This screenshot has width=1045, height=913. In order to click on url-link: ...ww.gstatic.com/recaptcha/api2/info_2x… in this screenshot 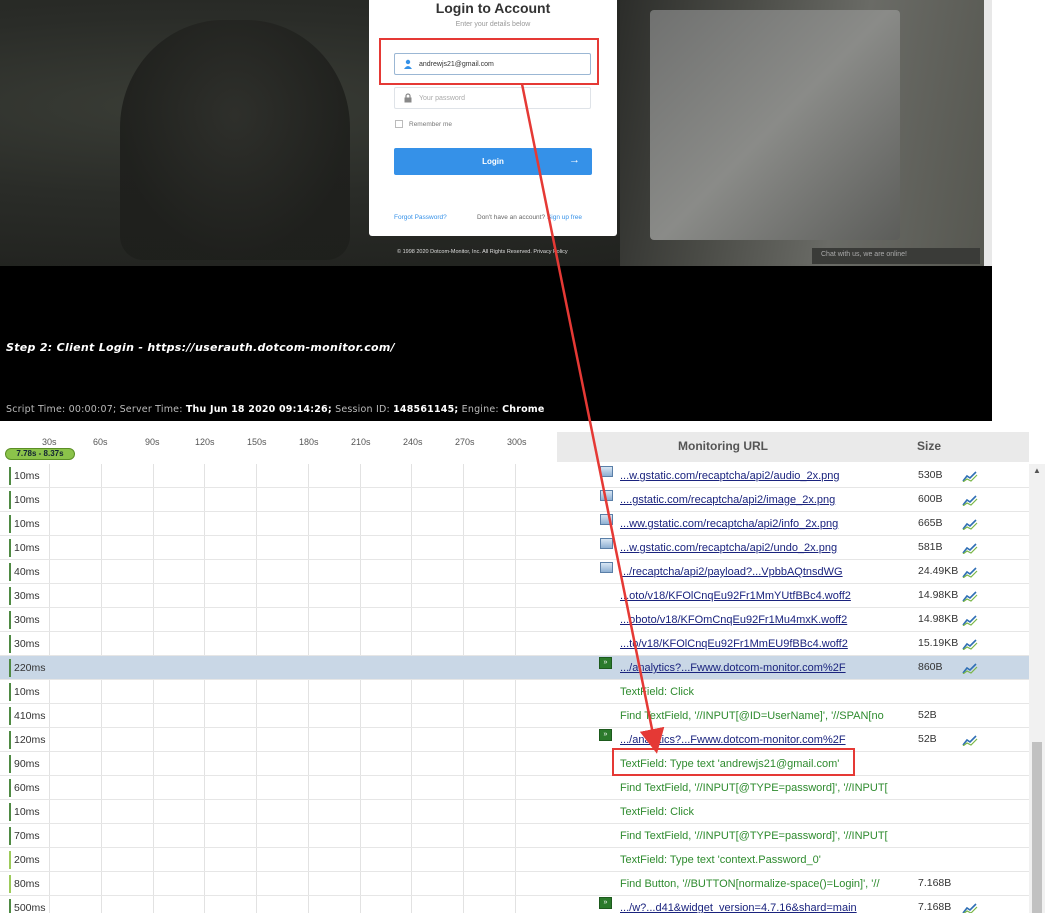, I will do `click(755, 524)`.